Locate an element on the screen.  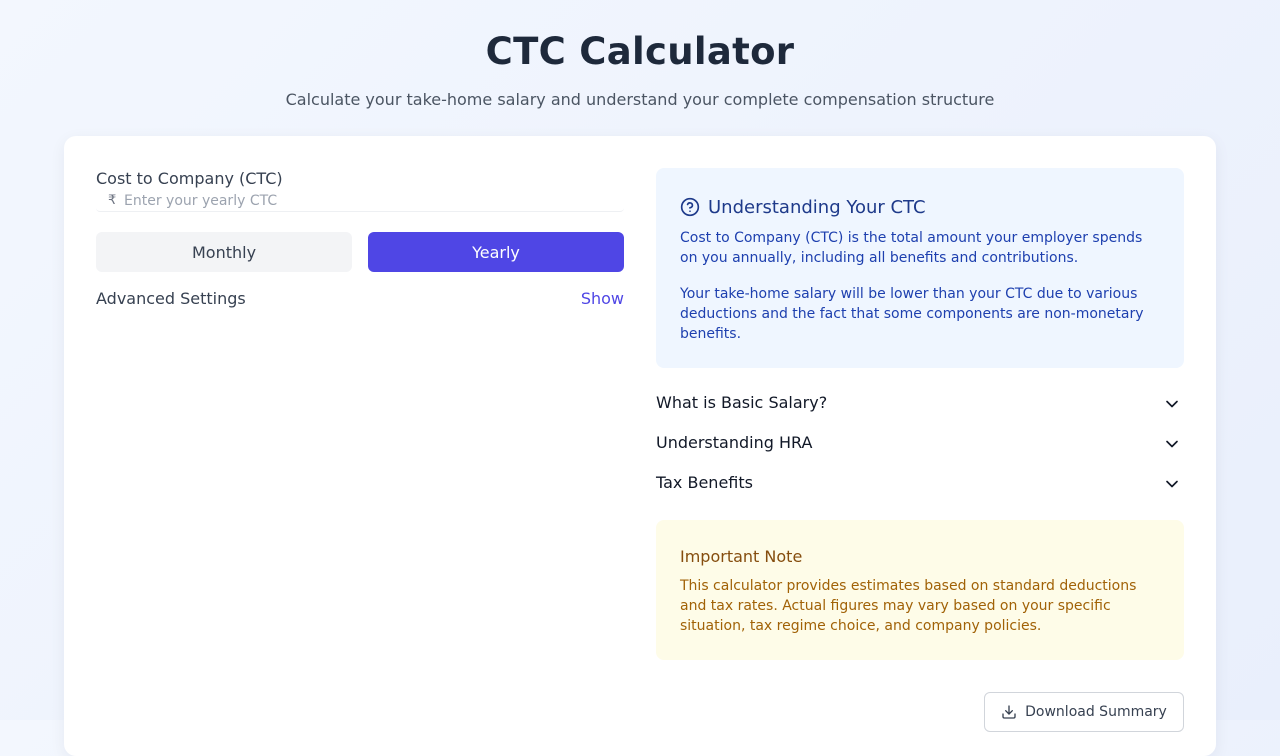
download-icon is located at coordinates (1009, 712).